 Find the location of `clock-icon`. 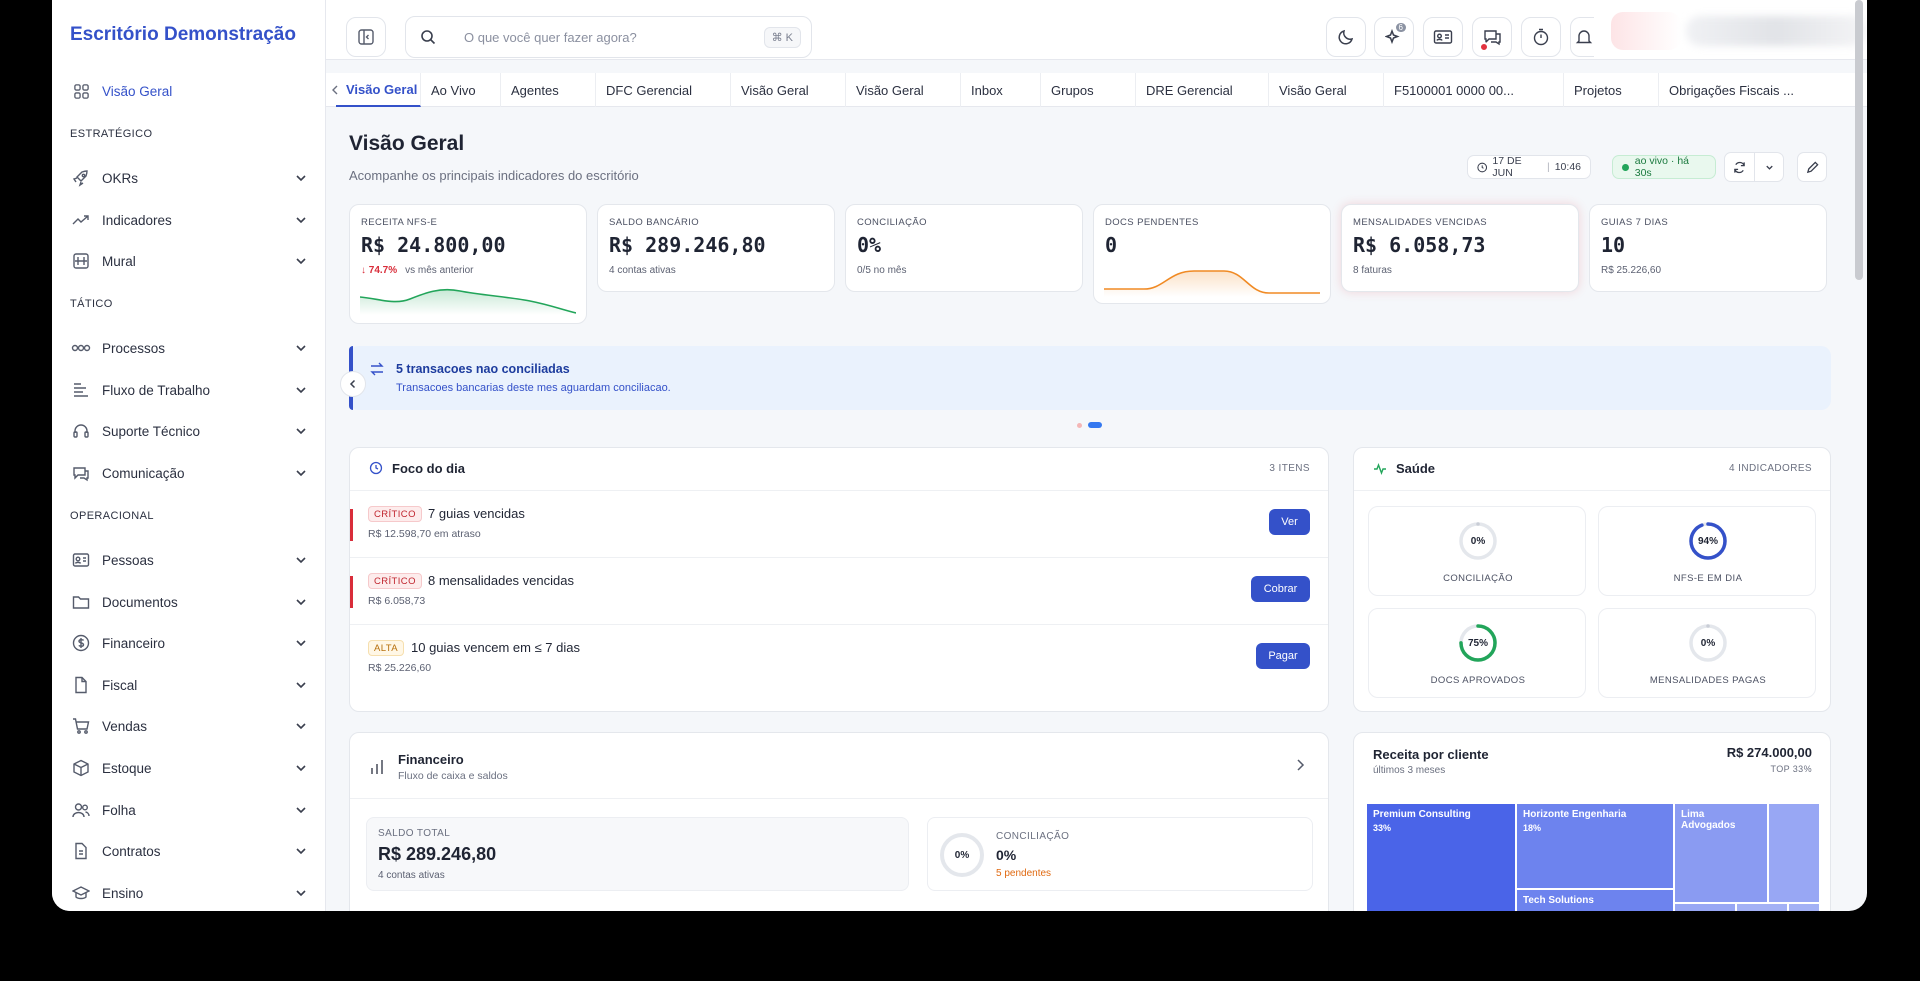

clock-icon is located at coordinates (1482, 167).